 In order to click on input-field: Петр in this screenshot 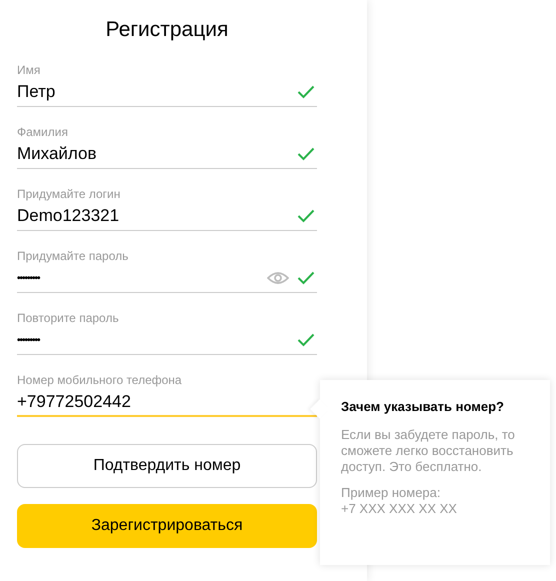, I will do `click(167, 92)`.